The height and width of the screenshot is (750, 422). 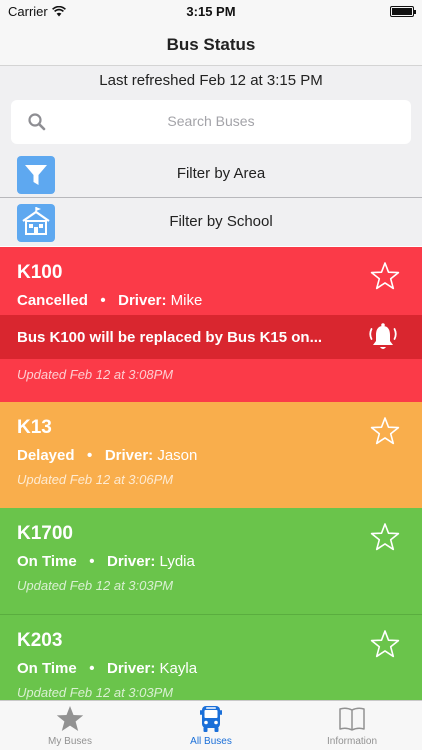 I want to click on alarm-bell-icon, so click(x=383, y=336).